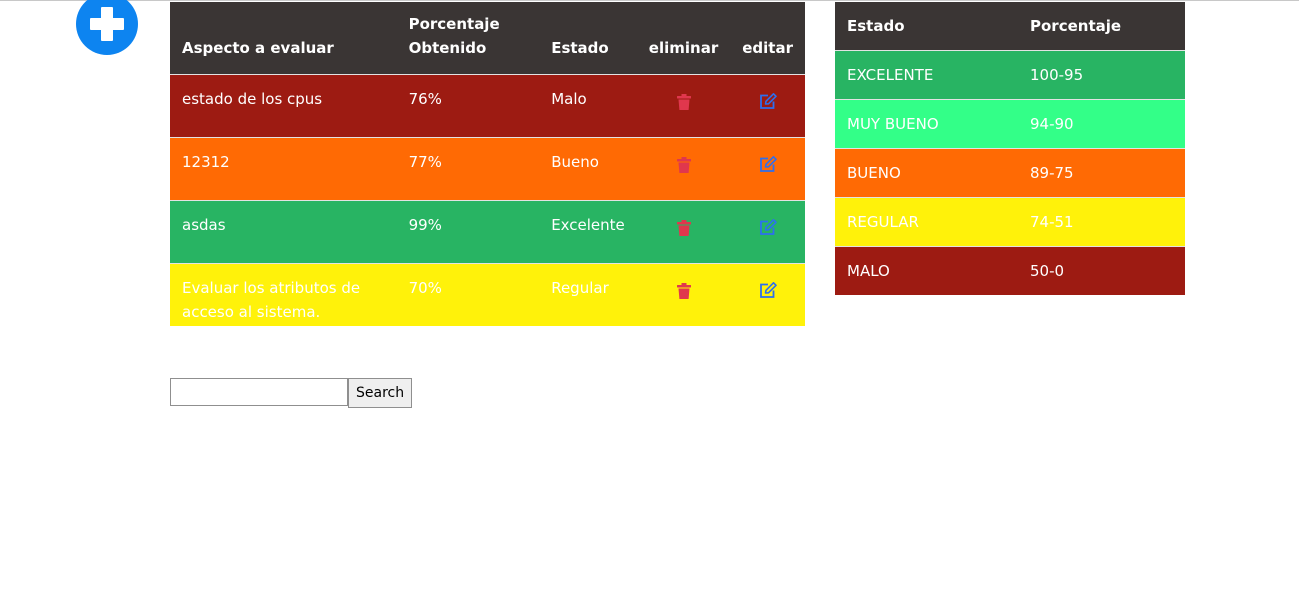 This screenshot has width=1299, height=596. What do you see at coordinates (206, 161) in the screenshot?
I see `cell-aspecto: 12312` at bounding box center [206, 161].